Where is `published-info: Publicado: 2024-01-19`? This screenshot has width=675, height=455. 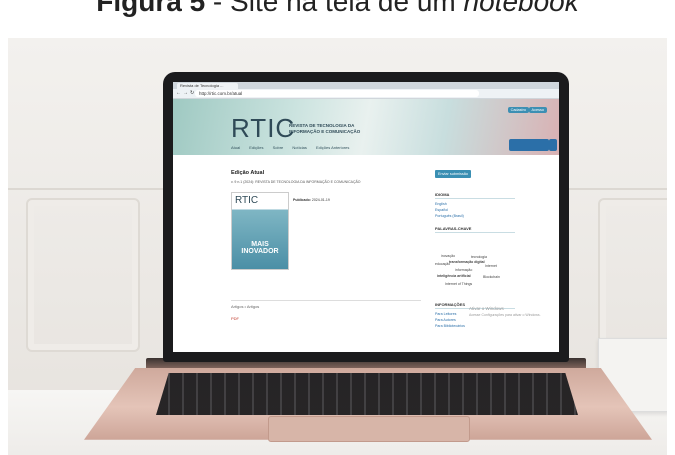
published-info: Publicado: 2024-01-19 is located at coordinates (311, 200).